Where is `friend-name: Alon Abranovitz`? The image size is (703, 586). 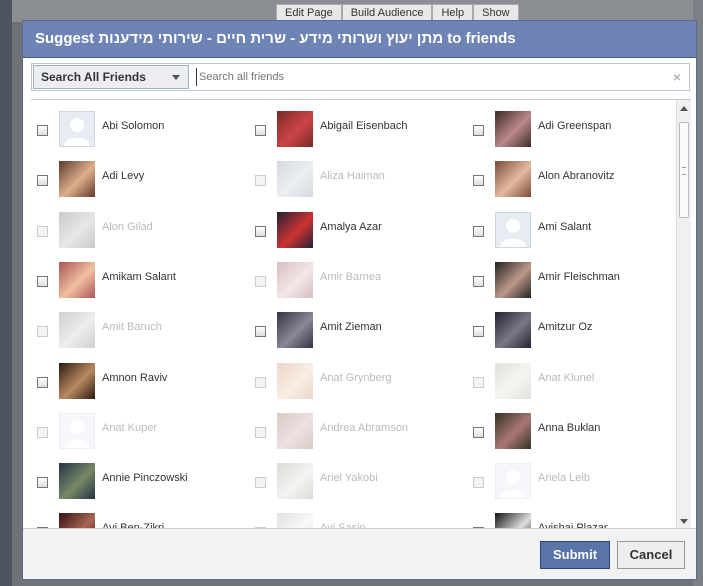
friend-name: Alon Abranovitz is located at coordinates (576, 176).